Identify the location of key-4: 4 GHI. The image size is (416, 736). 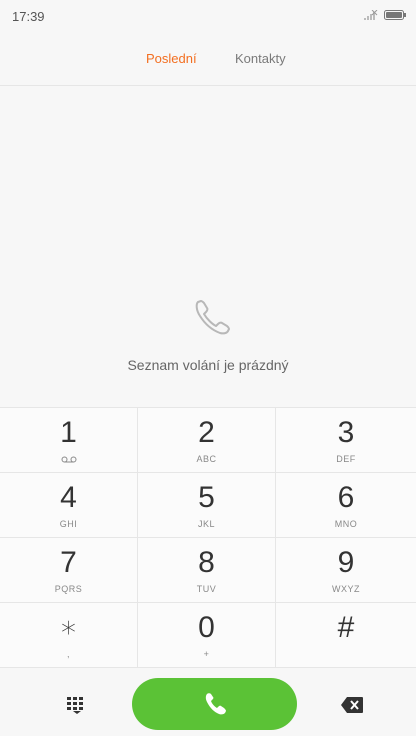
(69, 505).